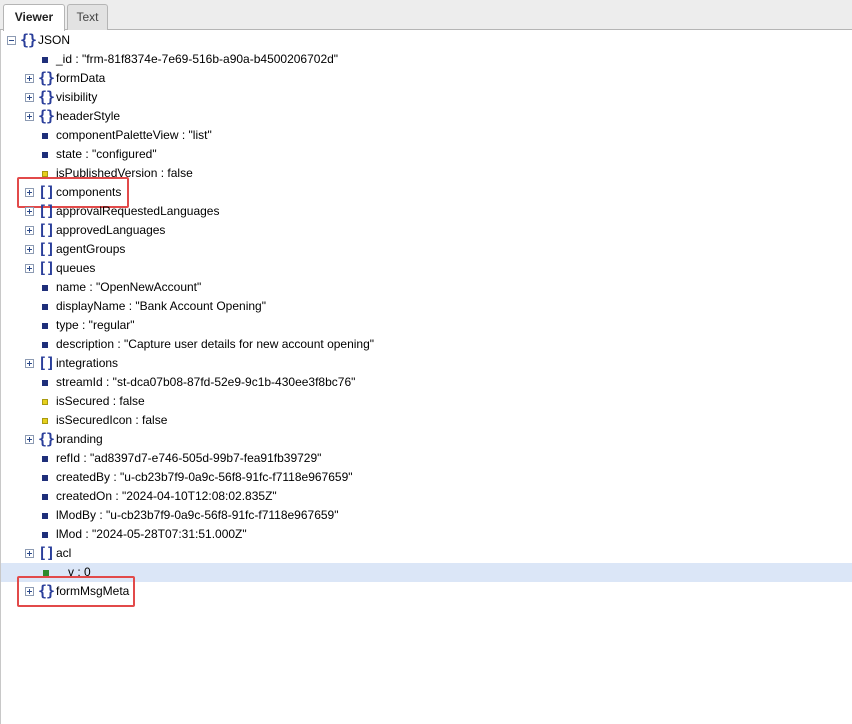  I want to click on tree-node: [] queues, so click(426, 268).